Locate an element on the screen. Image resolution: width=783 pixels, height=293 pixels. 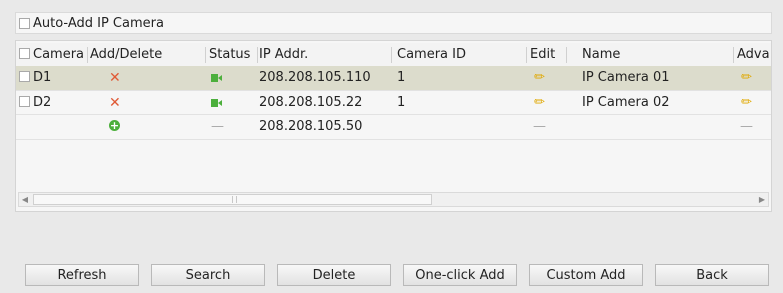
table-row: D2 ✕ 208.208.105.22 1 ✏ IP Camera 02 ✏ is located at coordinates (393, 102).